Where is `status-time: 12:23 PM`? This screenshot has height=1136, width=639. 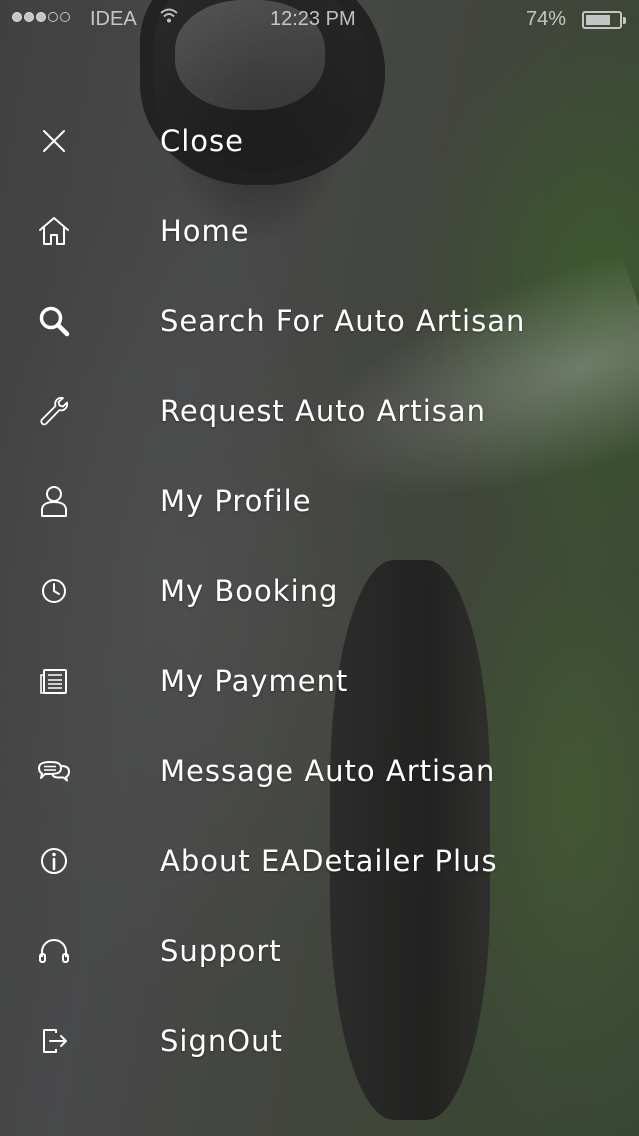 status-time: 12:23 PM is located at coordinates (313, 19).